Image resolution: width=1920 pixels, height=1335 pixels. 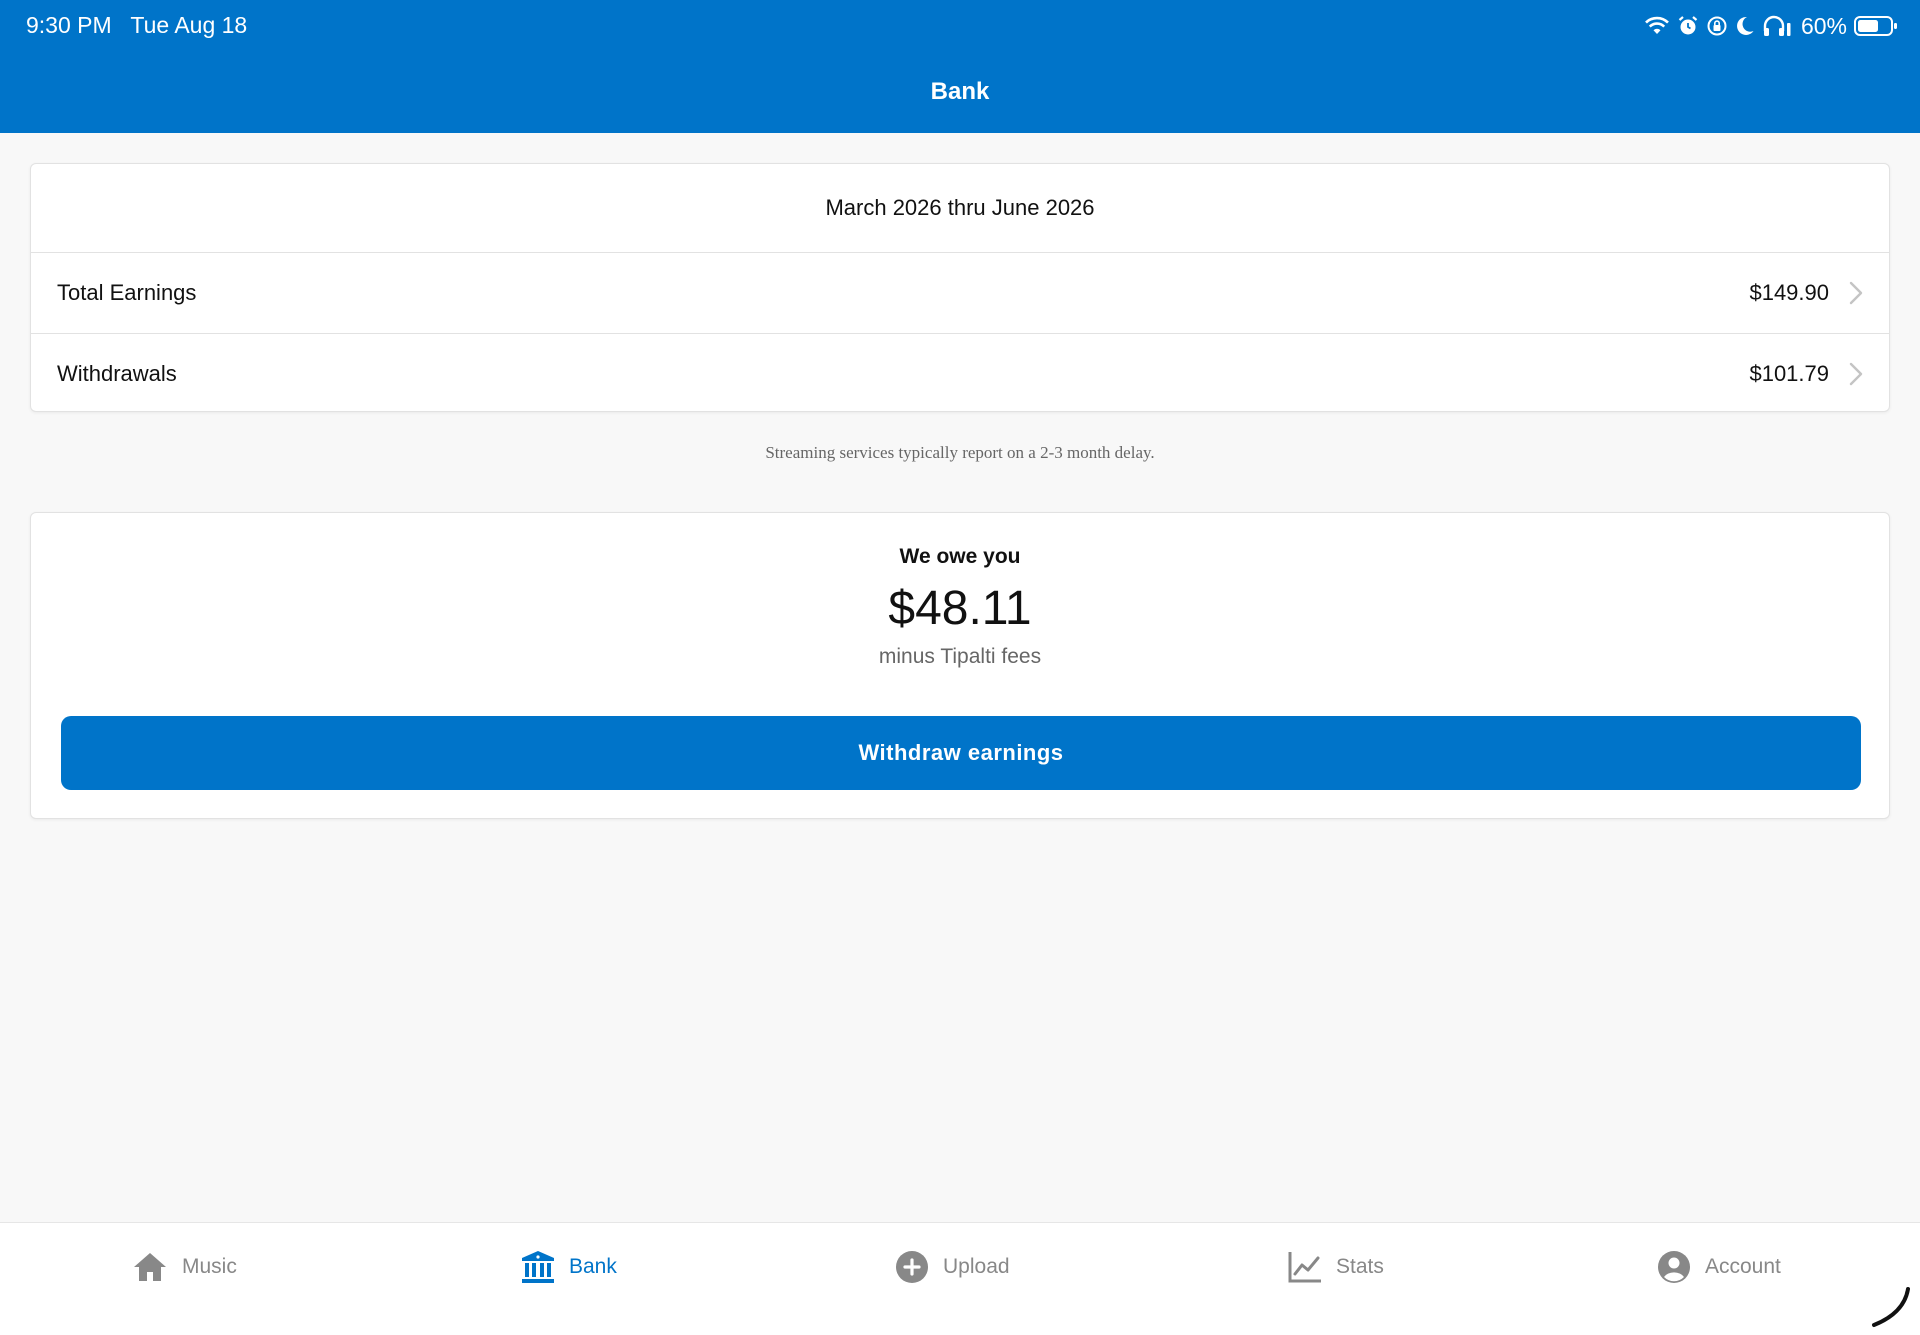 What do you see at coordinates (961, 753) in the screenshot?
I see `withdraw-earnings-button: Withdraw earnings` at bounding box center [961, 753].